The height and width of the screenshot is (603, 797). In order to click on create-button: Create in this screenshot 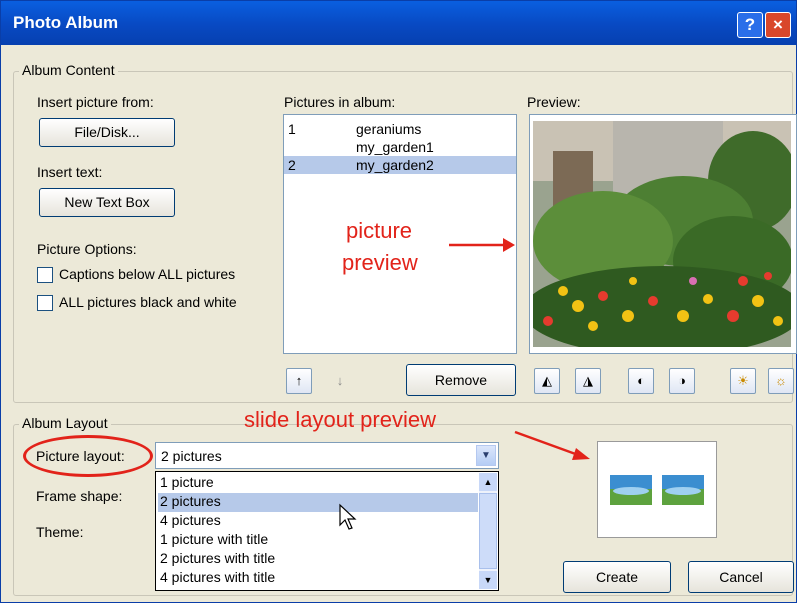, I will do `click(617, 577)`.